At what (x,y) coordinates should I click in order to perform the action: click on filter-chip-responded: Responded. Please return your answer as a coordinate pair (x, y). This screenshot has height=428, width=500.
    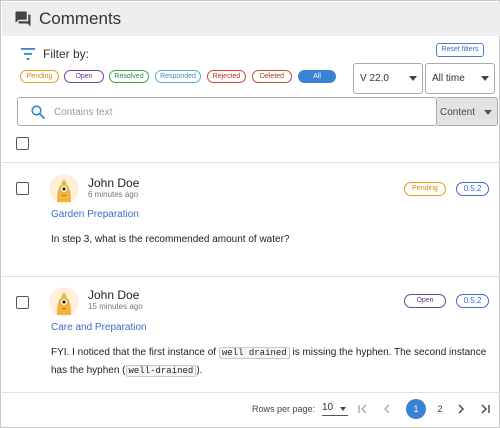
    Looking at the image, I should click on (178, 76).